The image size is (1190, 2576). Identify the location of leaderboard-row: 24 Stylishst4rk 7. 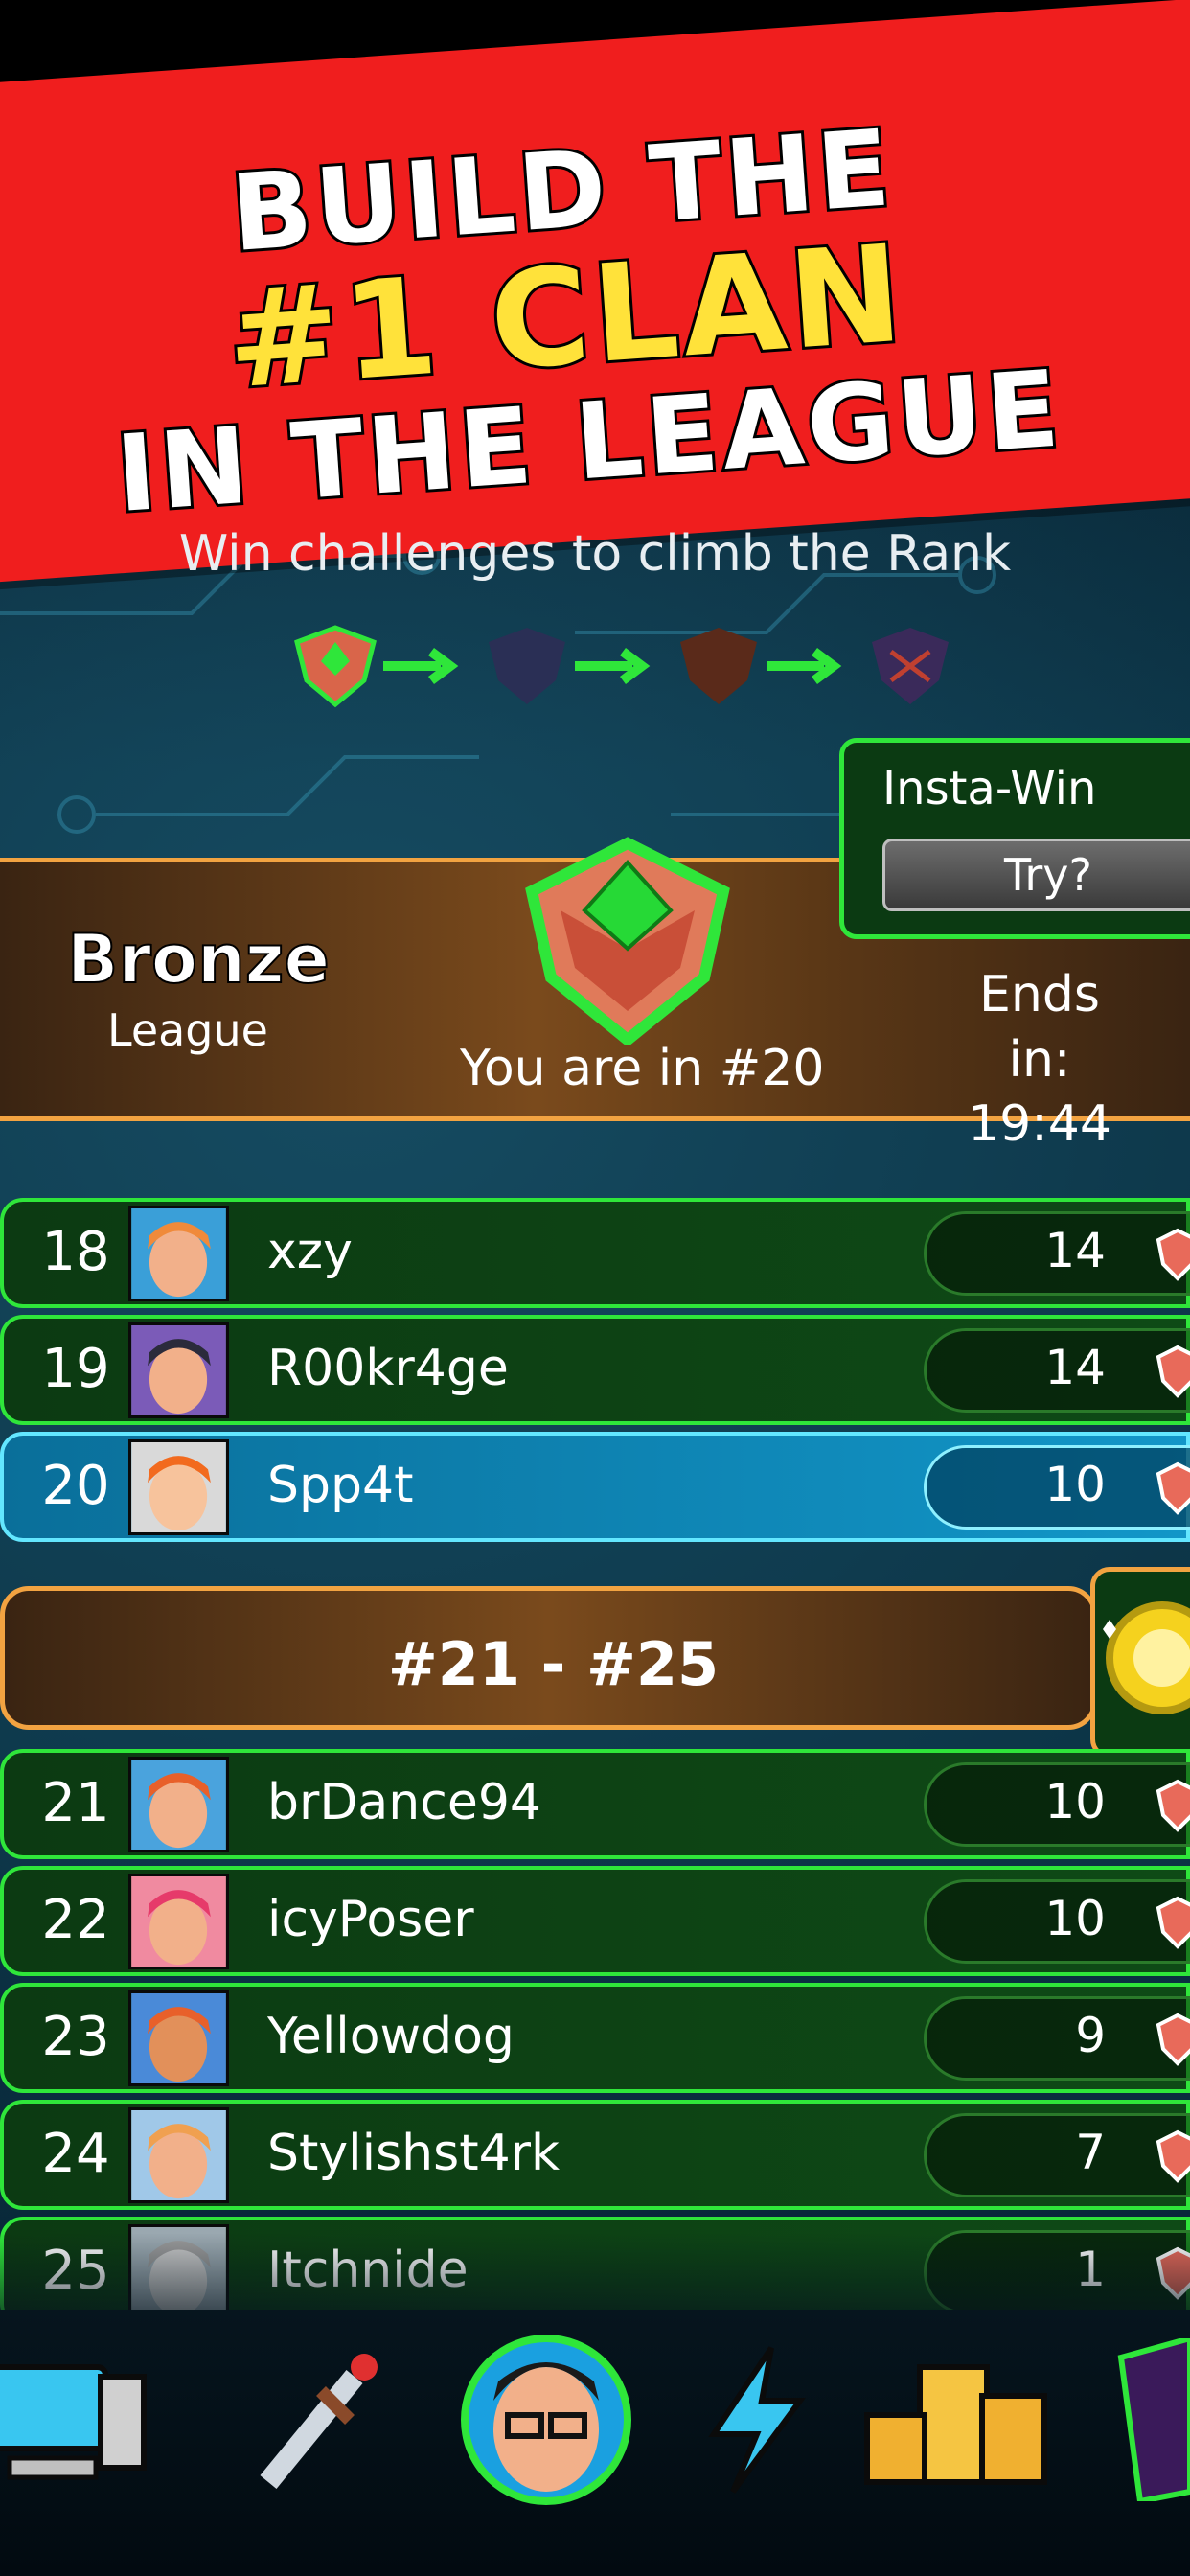
(595, 2155).